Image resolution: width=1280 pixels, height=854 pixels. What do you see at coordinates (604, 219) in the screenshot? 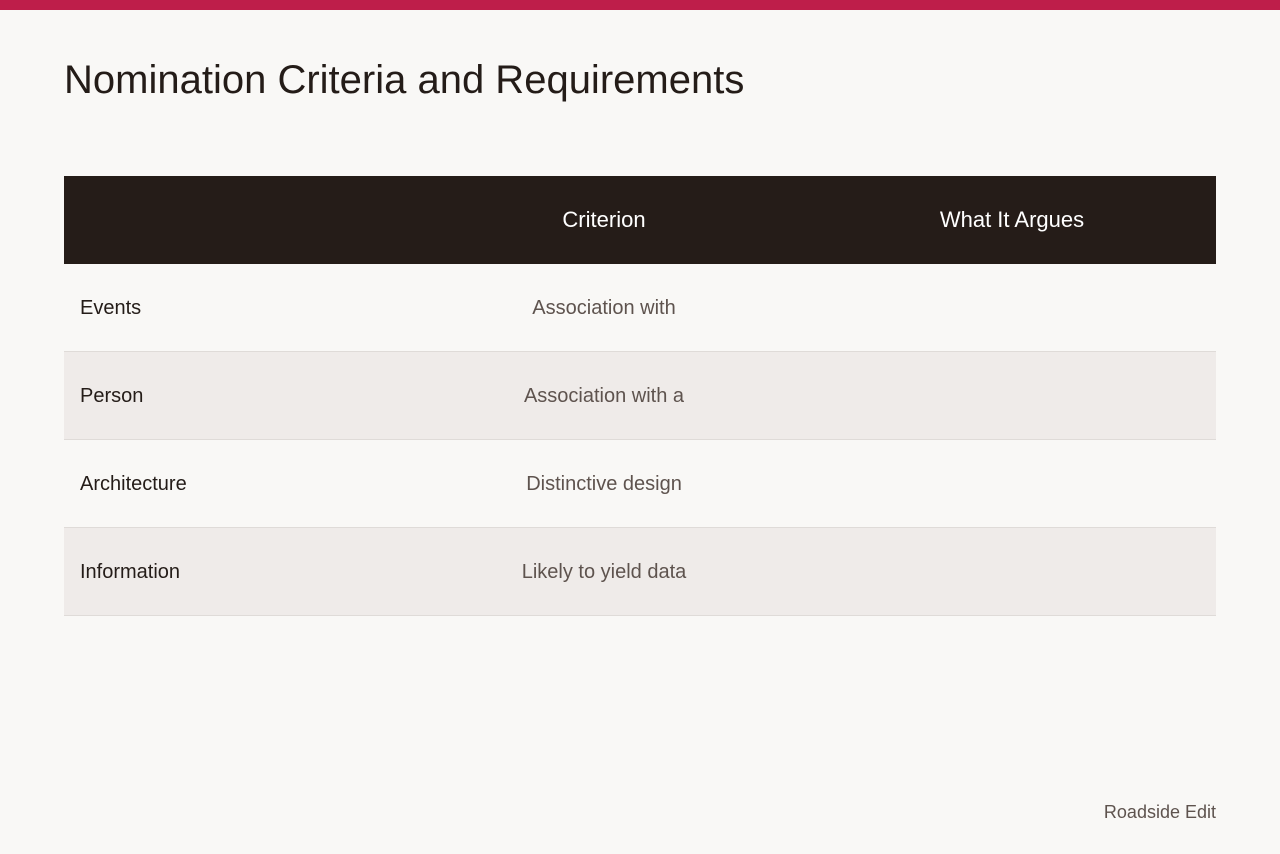
I see `header-cell-criterion: Criterion` at bounding box center [604, 219].